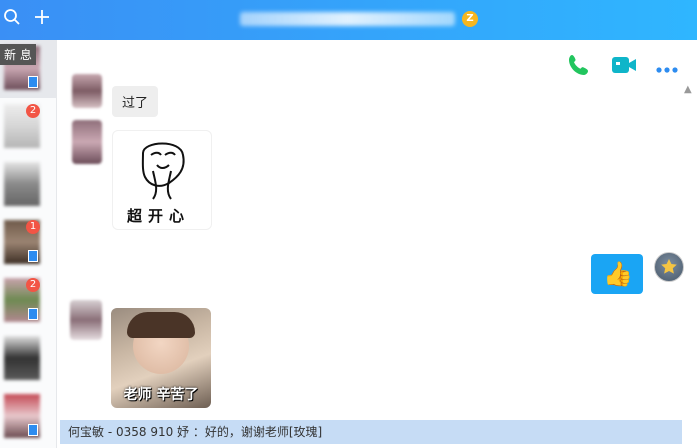 The width and height of the screenshot is (697, 448). I want to click on title-blur, so click(347, 19).